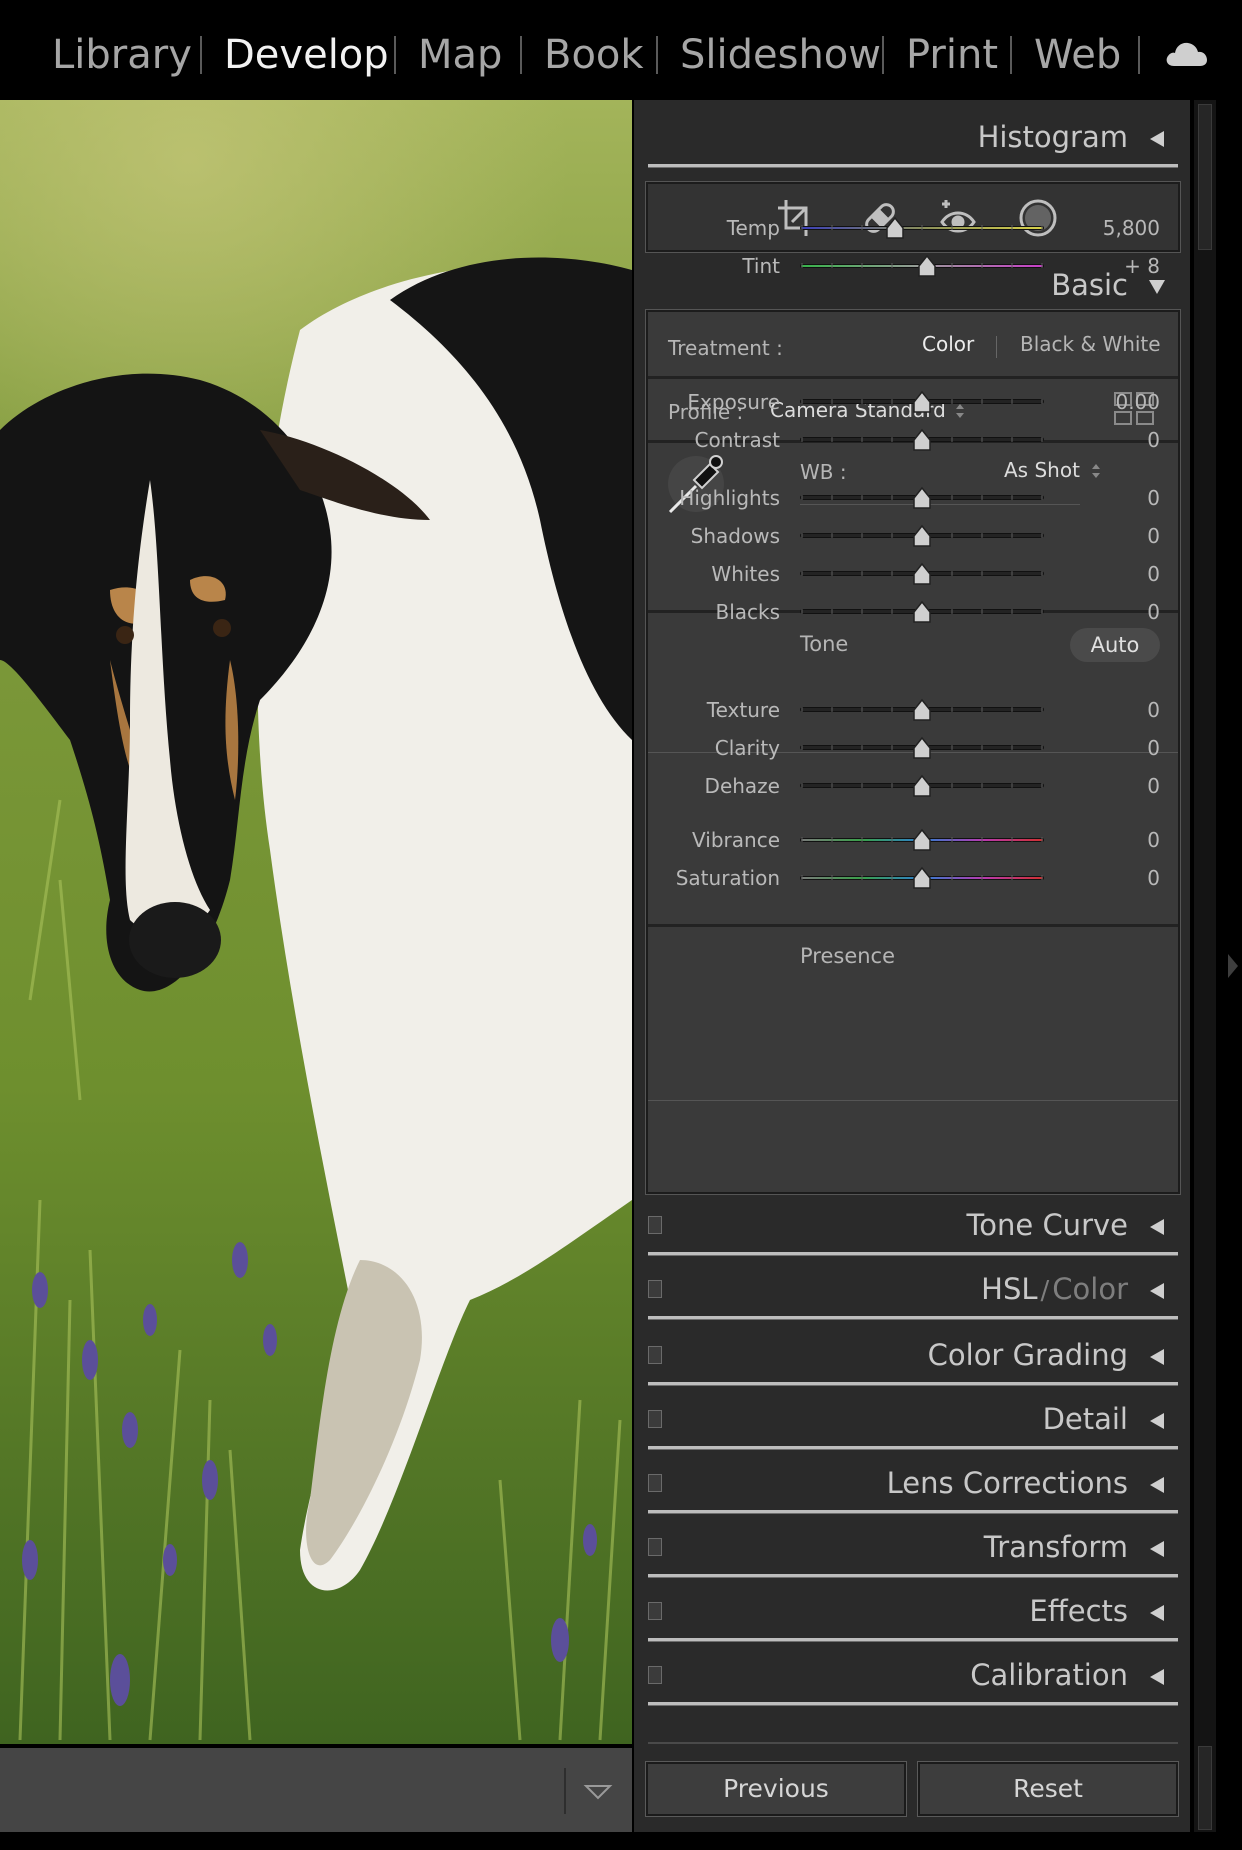 Image resolution: width=1242 pixels, height=1850 pixels. What do you see at coordinates (742, 786) in the screenshot?
I see `dehaze-label: Dehaze` at bounding box center [742, 786].